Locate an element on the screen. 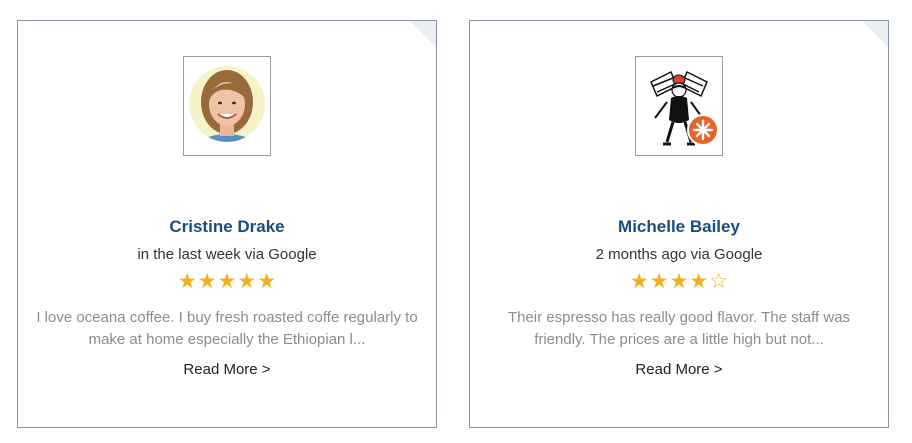 This screenshot has width=912, height=443. review-date-source: in the last week via Google is located at coordinates (227, 254).